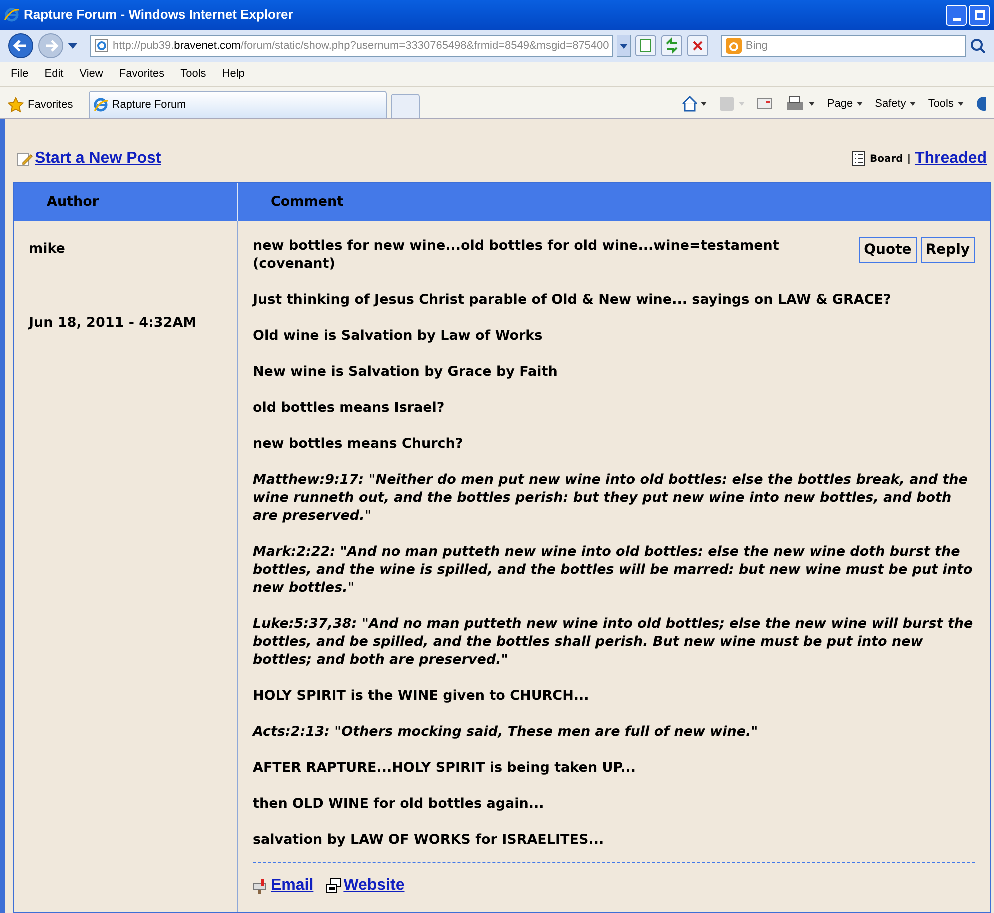 The height and width of the screenshot is (913, 994). What do you see at coordinates (159, 15) in the screenshot?
I see `window-title: Rapture Forum - Windows Internet Explorer` at bounding box center [159, 15].